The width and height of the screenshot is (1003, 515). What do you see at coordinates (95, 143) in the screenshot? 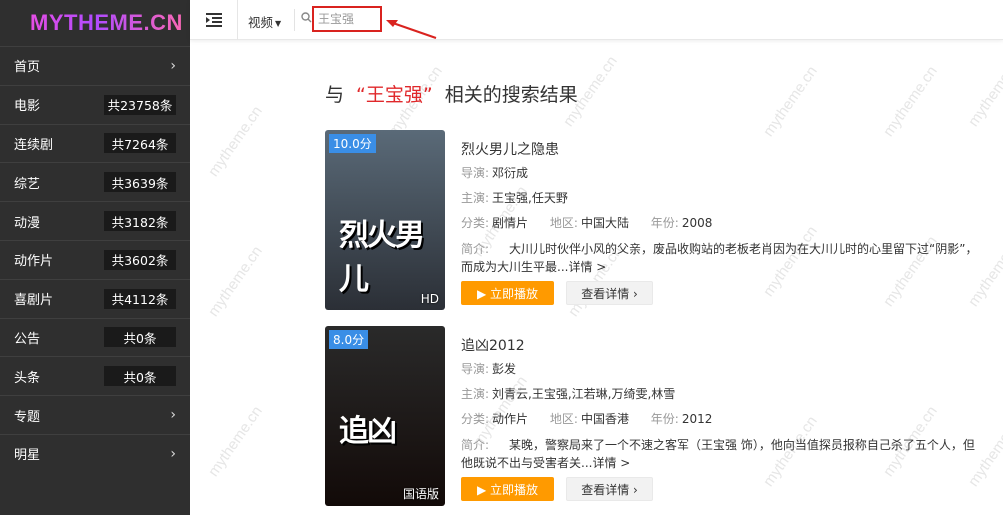
I see `sidebar-item: 连续剧 共7264条` at bounding box center [95, 143].